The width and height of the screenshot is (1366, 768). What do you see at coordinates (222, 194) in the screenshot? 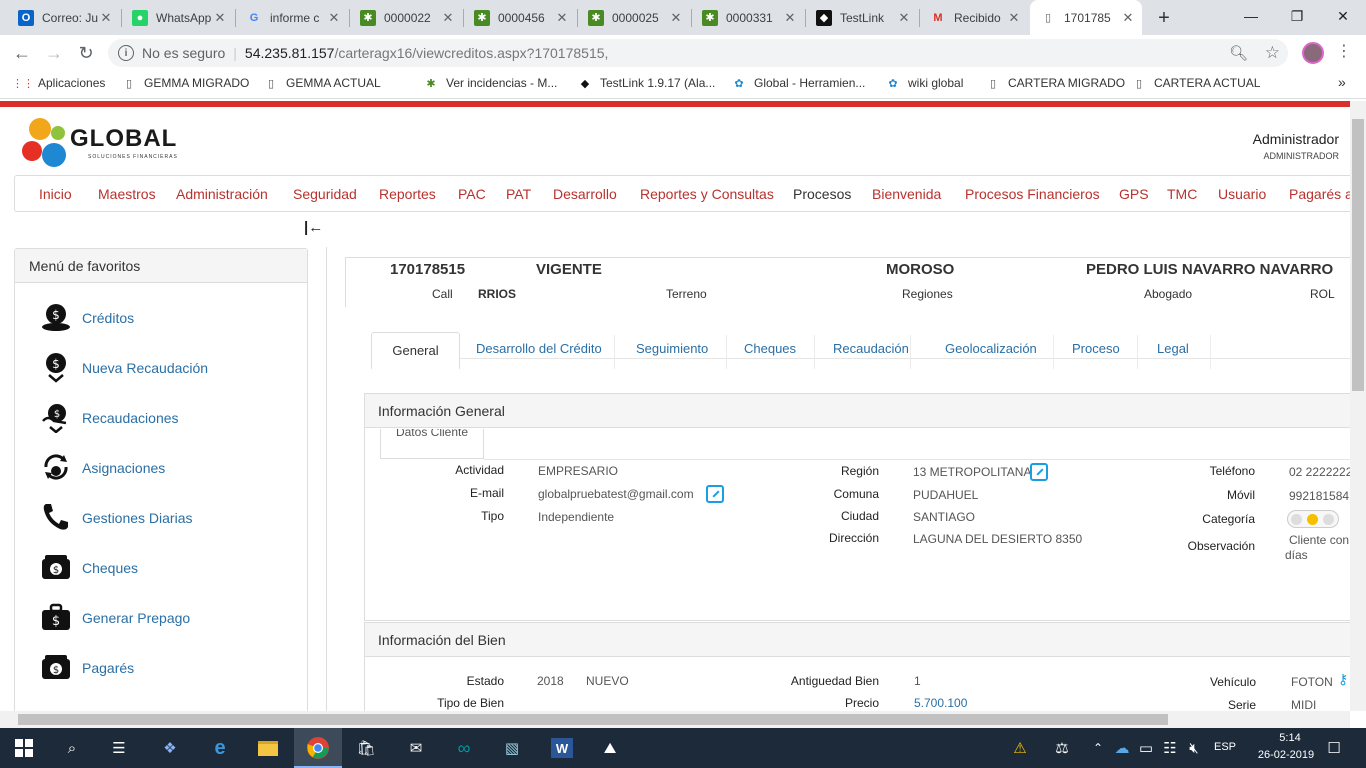
I see `nav-item-3: Administración` at bounding box center [222, 194].